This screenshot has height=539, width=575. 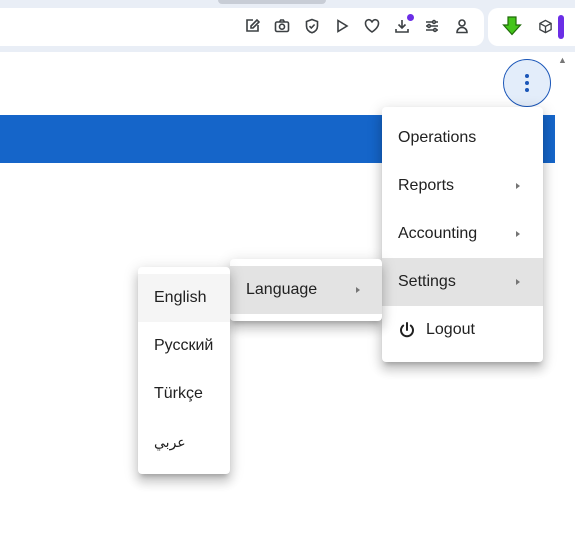 What do you see at coordinates (562, 60) in the screenshot?
I see `scroll-up-icon: ▲` at bounding box center [562, 60].